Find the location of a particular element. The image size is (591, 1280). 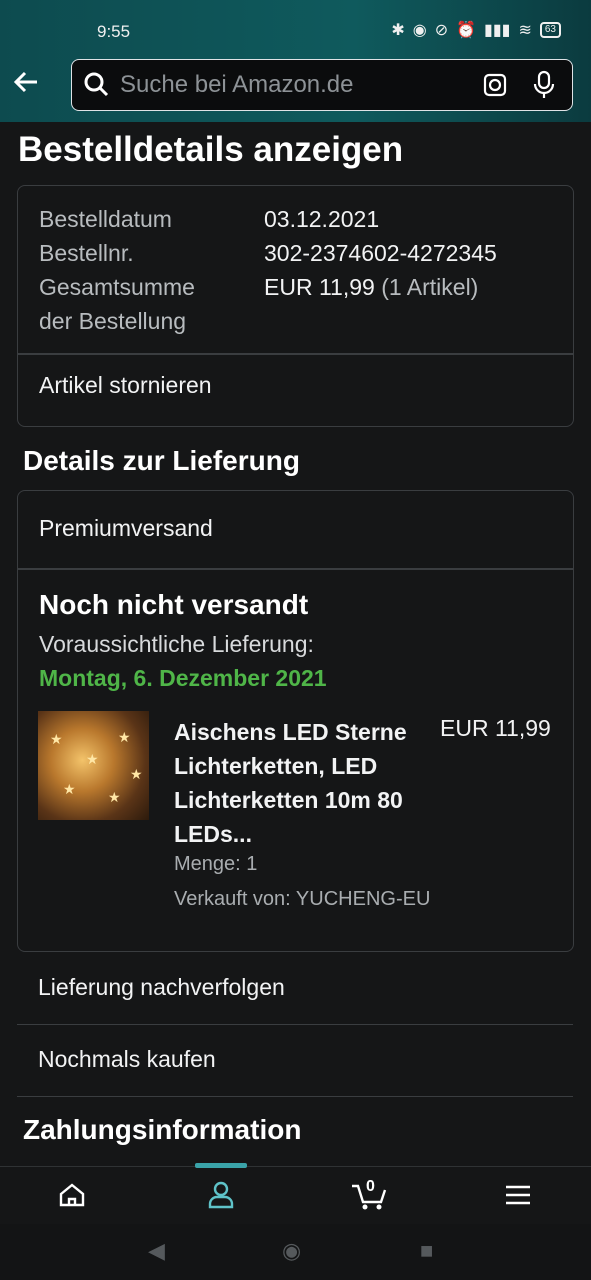

system-home-icon: ◉ is located at coordinates (291, 1251).